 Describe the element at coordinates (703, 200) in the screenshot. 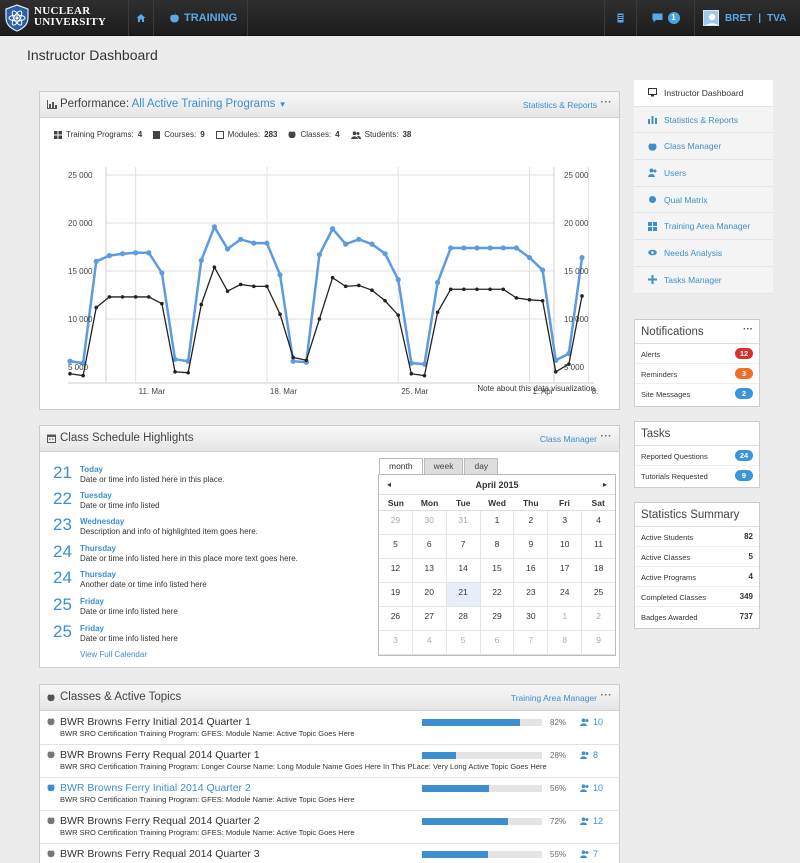

I see `sidebar-item-qual-matrix: Qual Matrix` at that location.